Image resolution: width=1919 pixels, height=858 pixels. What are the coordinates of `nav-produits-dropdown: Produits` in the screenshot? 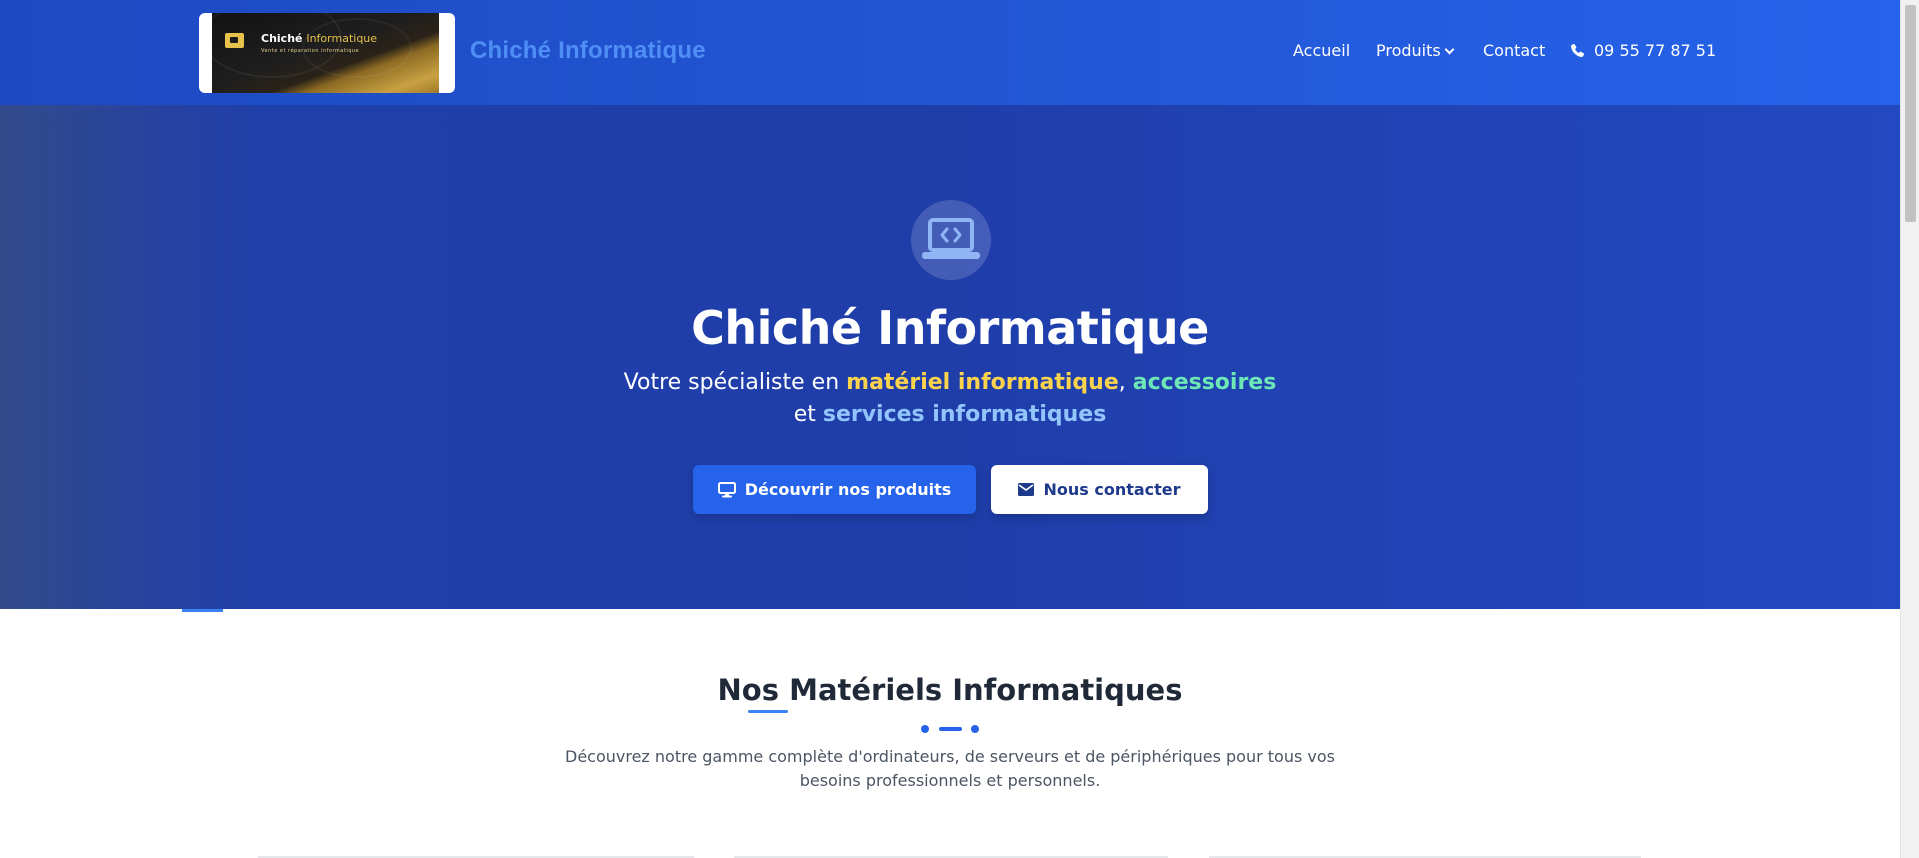 It's located at (1415, 50).